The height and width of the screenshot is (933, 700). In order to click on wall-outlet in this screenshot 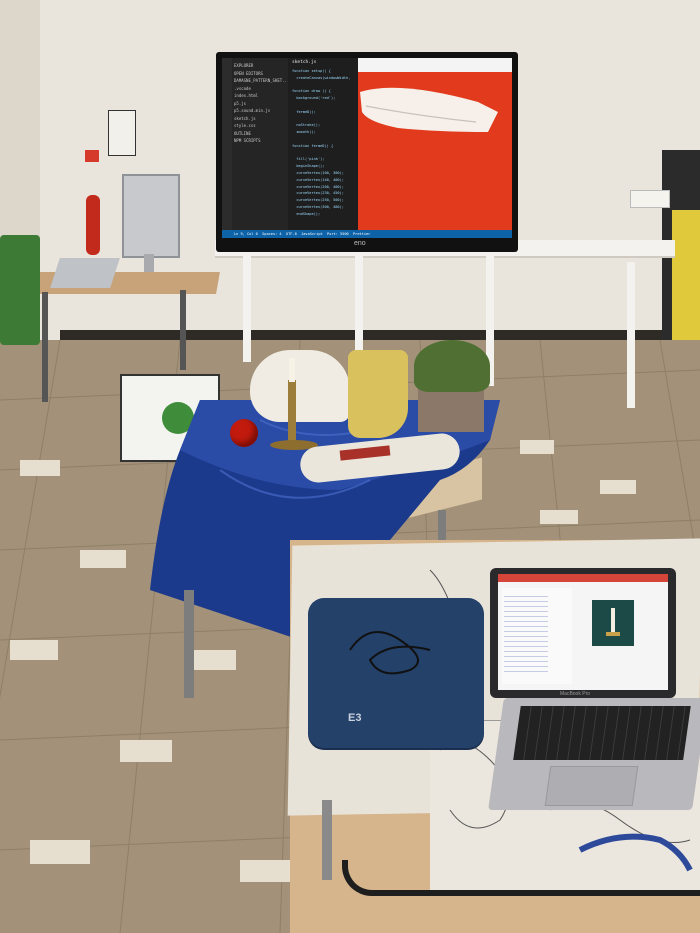, I will do `click(650, 199)`.